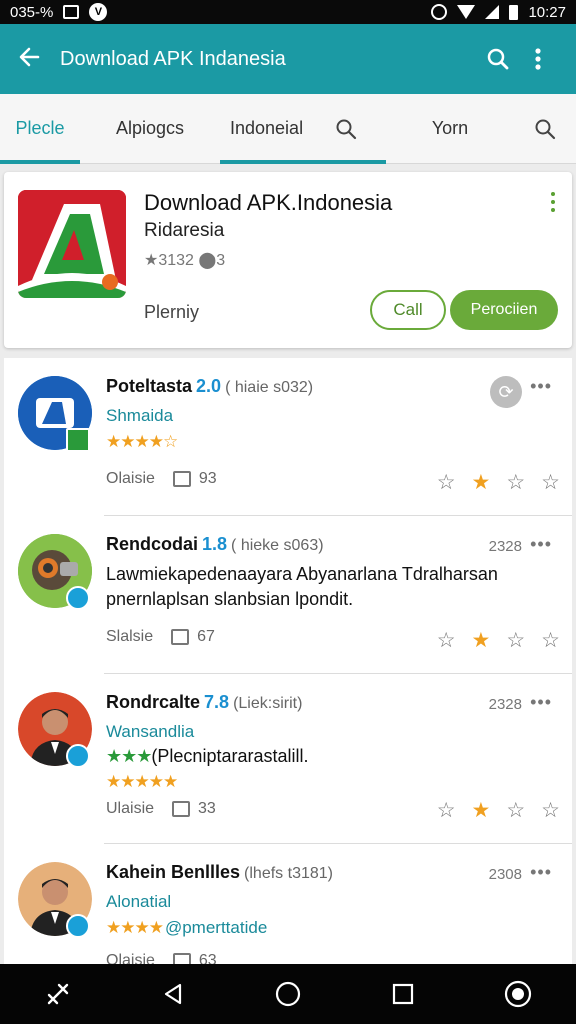  What do you see at coordinates (269, 387) in the screenshot?
I see `review-meta: ( hiaie s032)` at bounding box center [269, 387].